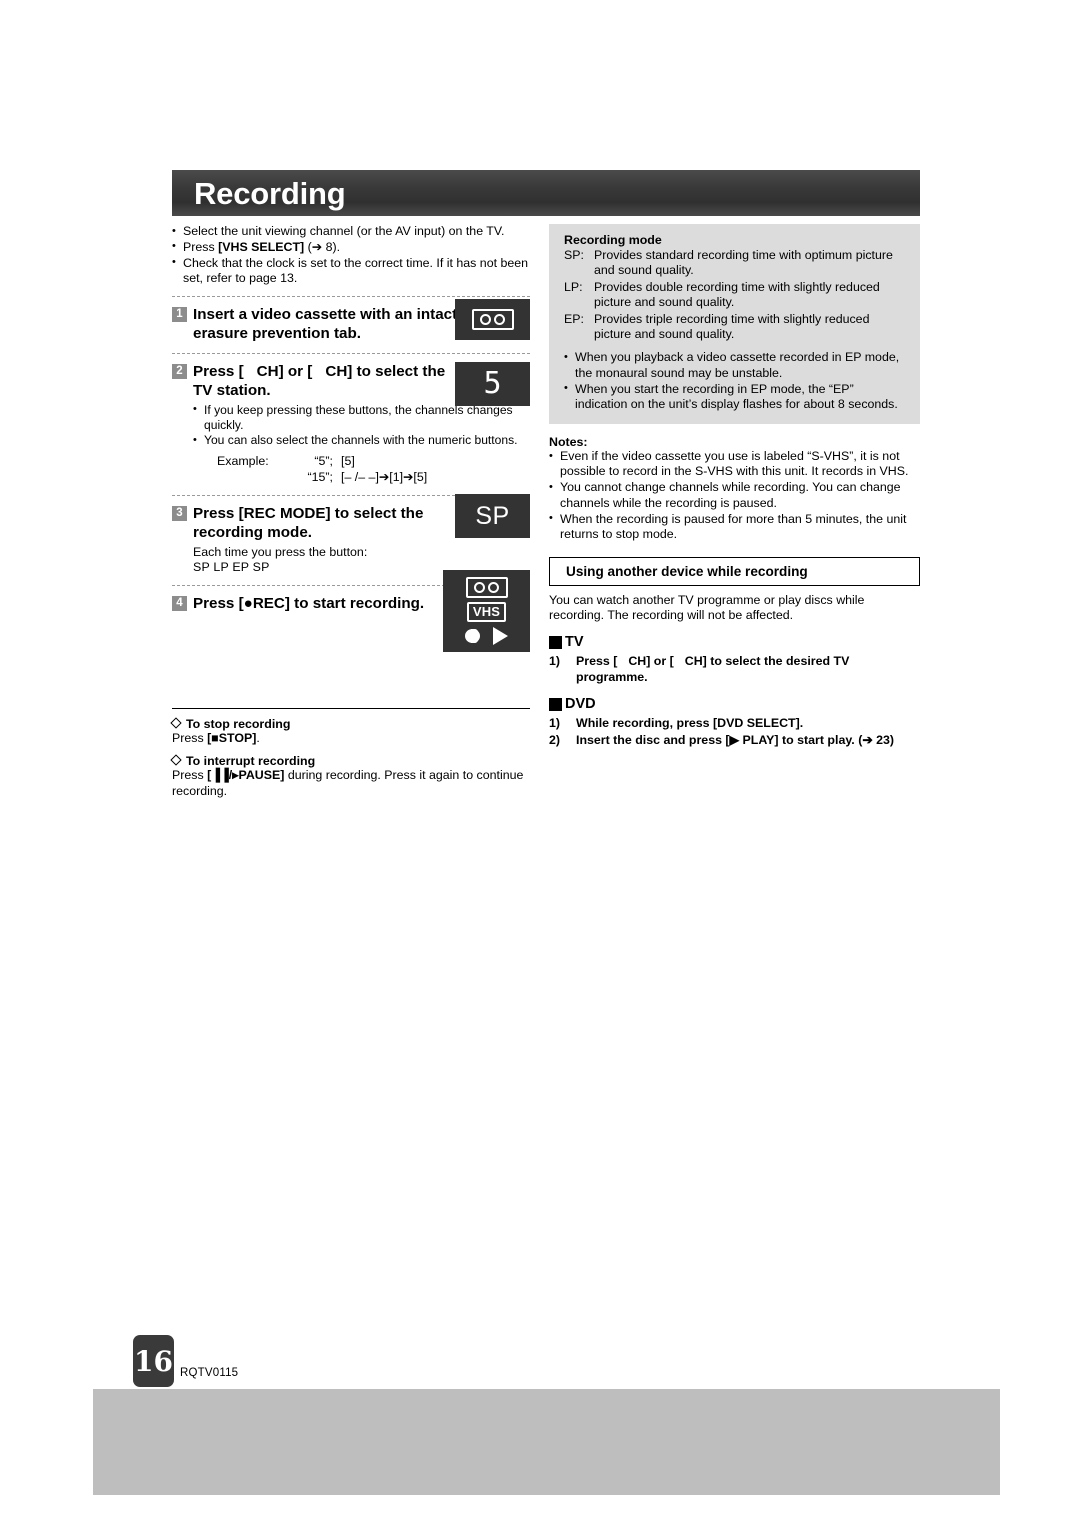 Image resolution: width=1080 pixels, height=1528 pixels. What do you see at coordinates (309, 603) in the screenshot?
I see `step-title: Press [●REC] to start recording.` at bounding box center [309, 603].